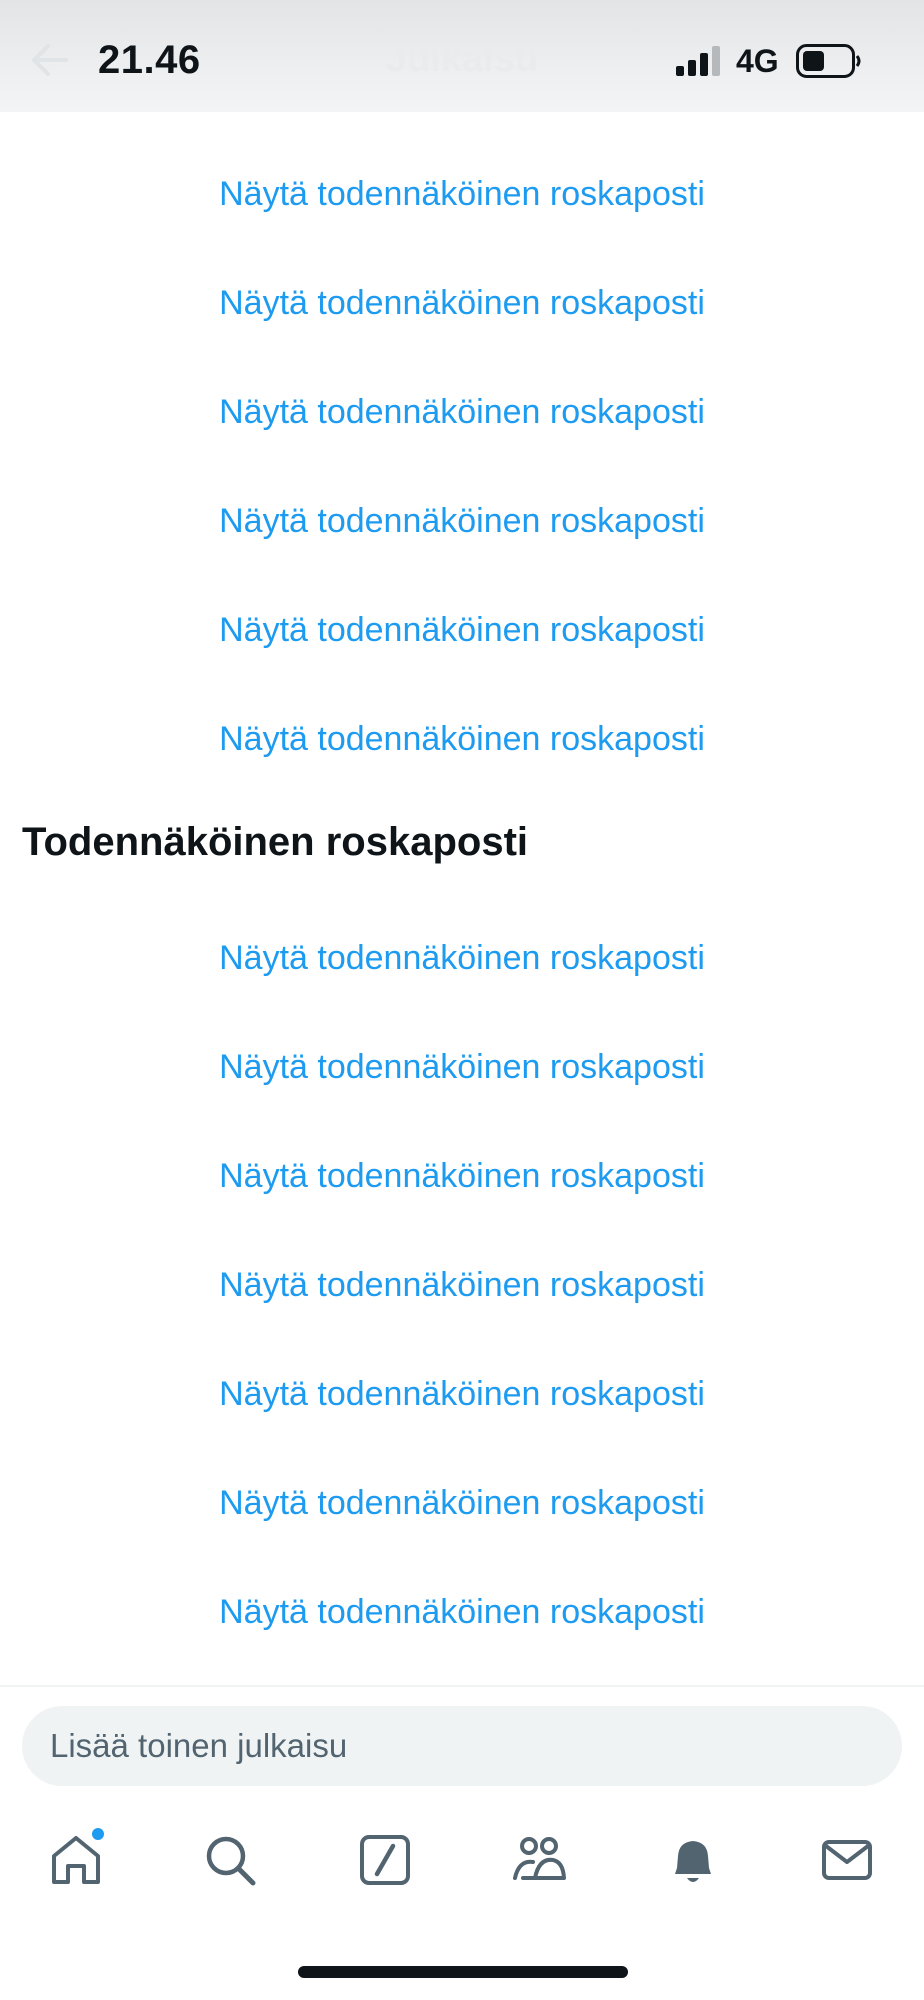  Describe the element at coordinates (385, 1860) in the screenshot. I see `grok-icon` at that location.